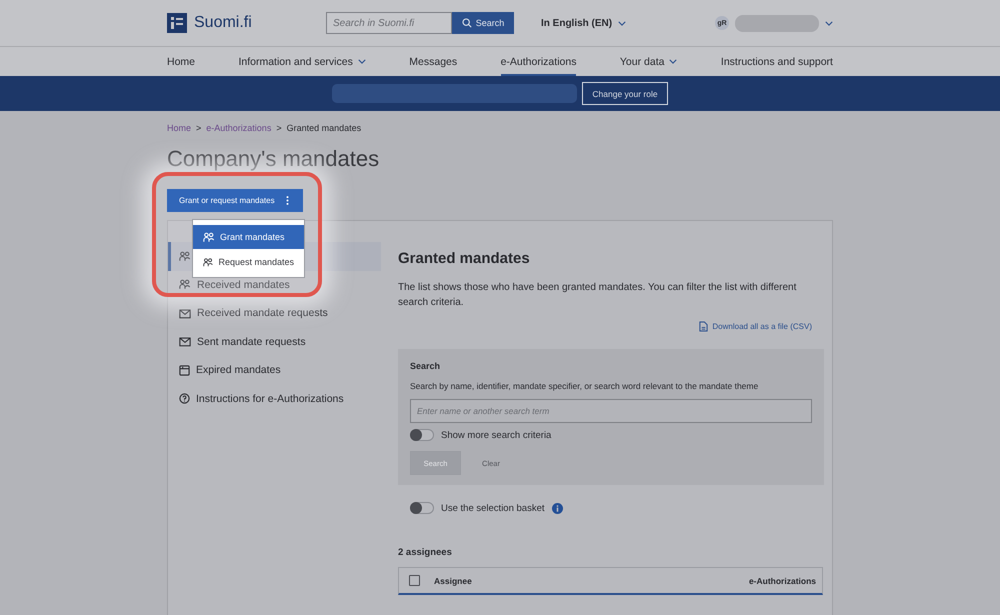  What do you see at coordinates (493, 508) in the screenshot?
I see `toggle-label: Use the selection basket` at bounding box center [493, 508].